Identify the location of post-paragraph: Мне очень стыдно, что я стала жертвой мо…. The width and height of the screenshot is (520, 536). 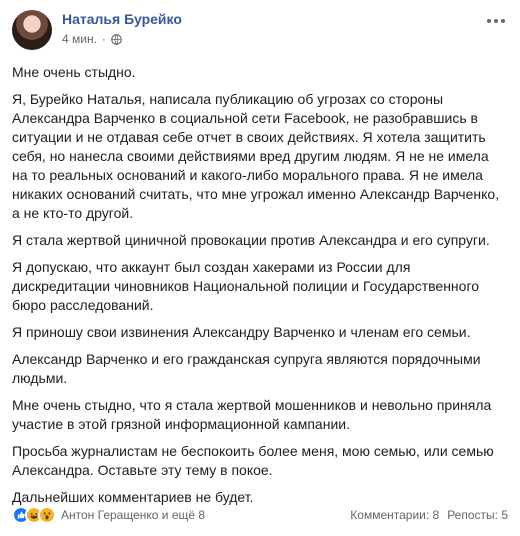
(252, 414).